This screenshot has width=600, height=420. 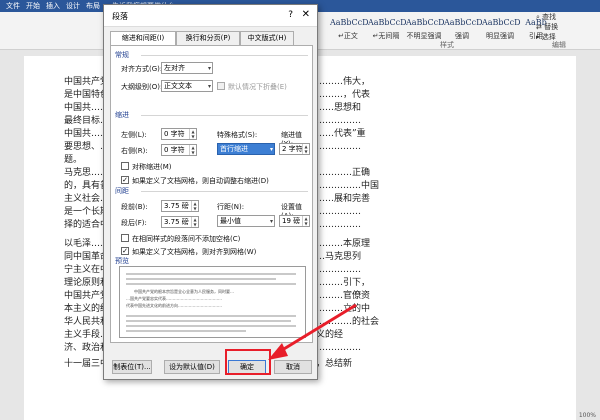 What do you see at coordinates (312, 331) in the screenshot?
I see `annotation-arrow-icon` at bounding box center [312, 331].